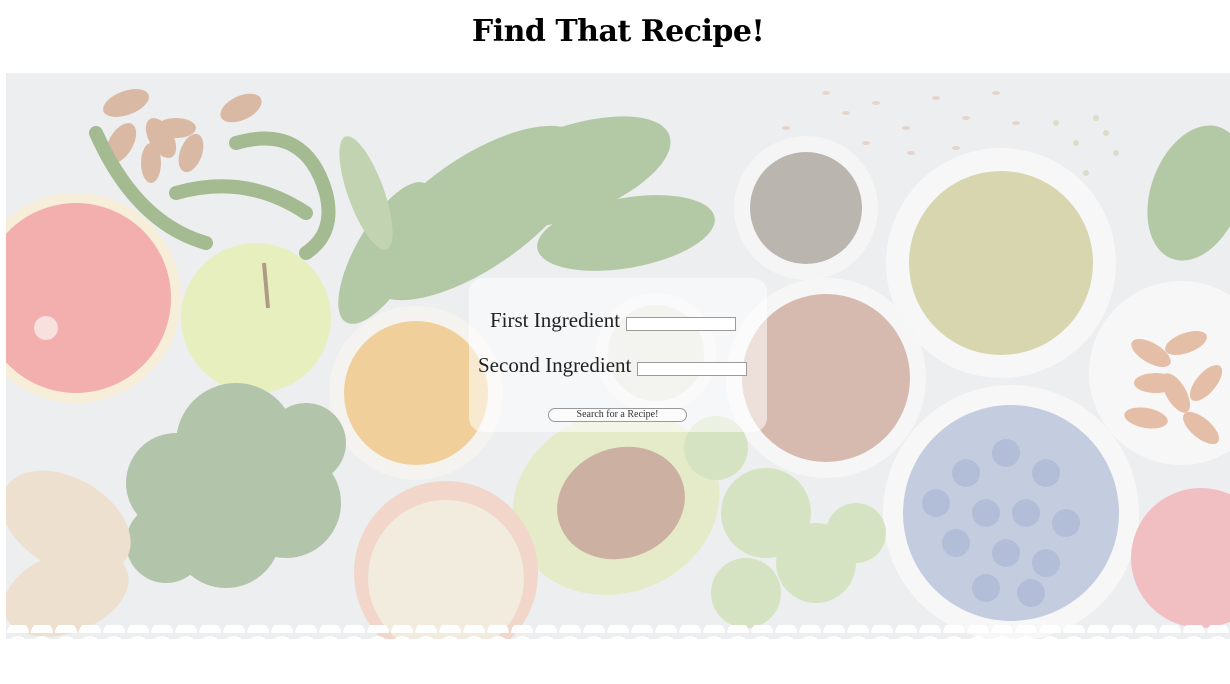 This screenshot has width=1230, height=684. I want to click on second-ingredient-label: Second Ingredient, so click(555, 365).